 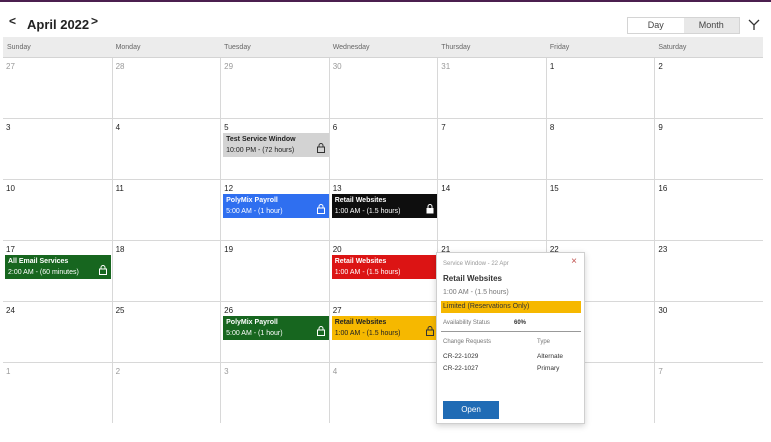 I want to click on day-number: 9, so click(x=660, y=127).